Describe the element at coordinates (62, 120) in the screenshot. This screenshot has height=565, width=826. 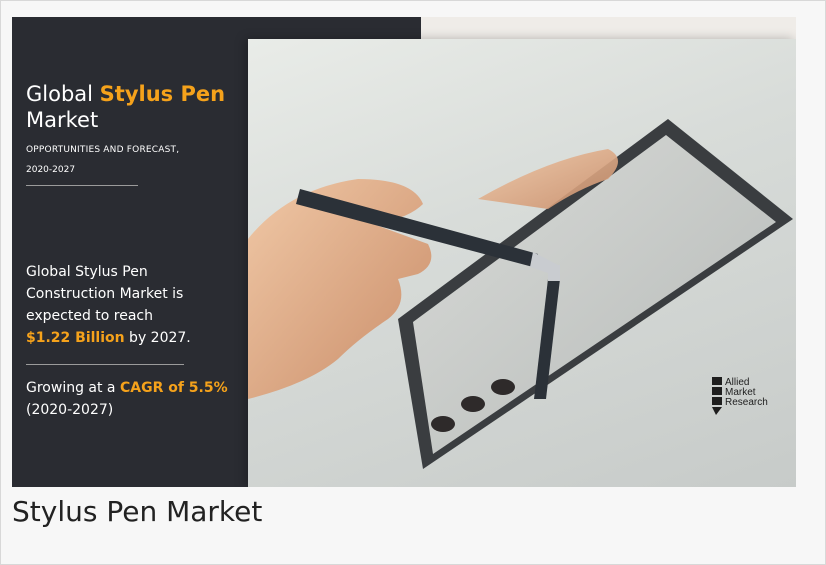
I see `title-line-2: Market` at that location.